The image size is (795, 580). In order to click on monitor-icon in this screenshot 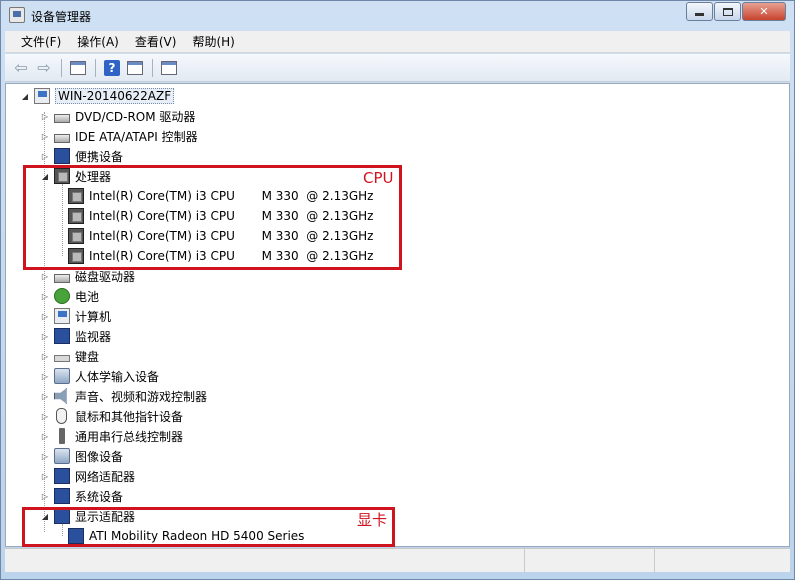, I will do `click(62, 336)`.